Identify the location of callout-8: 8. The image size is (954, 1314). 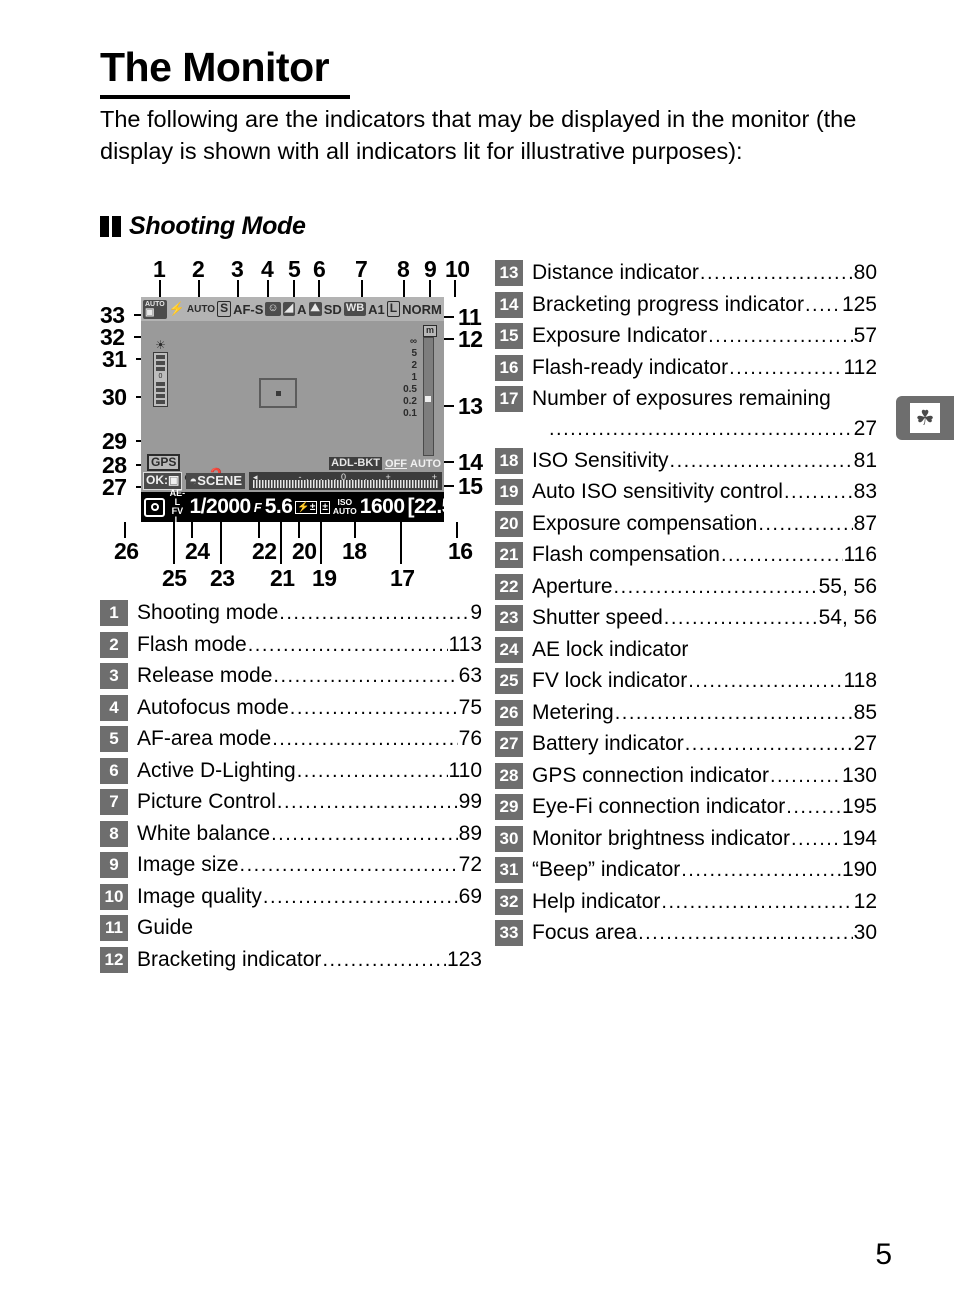
(403, 269).